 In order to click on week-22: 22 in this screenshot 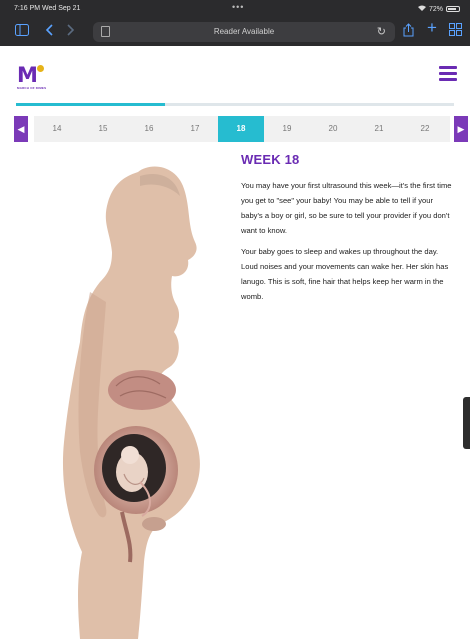, I will do `click(425, 129)`.